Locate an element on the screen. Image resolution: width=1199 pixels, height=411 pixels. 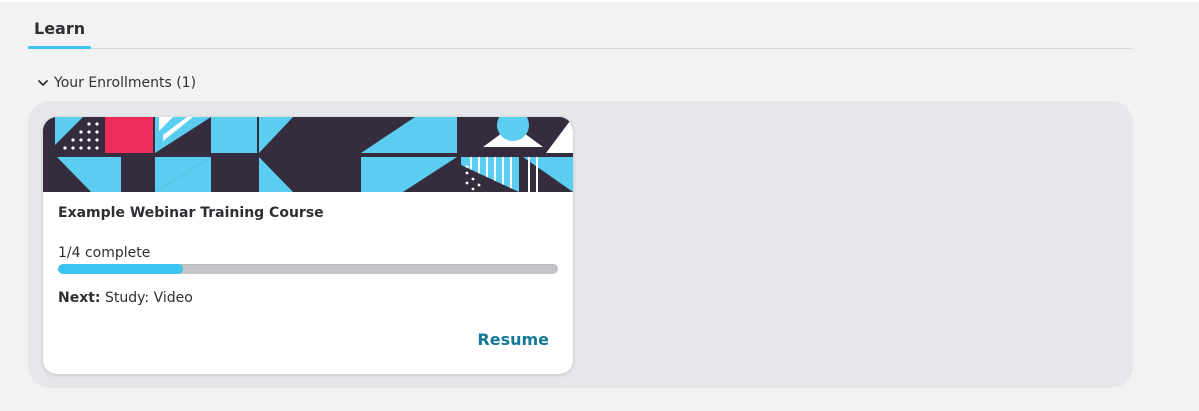
next-step-value: Study: Video is located at coordinates (149, 298).